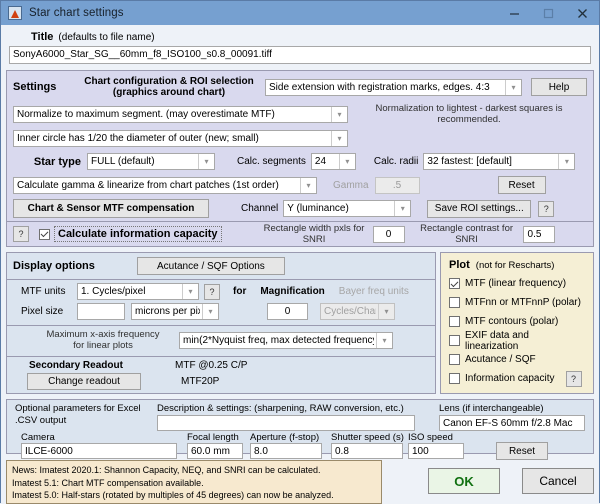 The image size is (600, 504). What do you see at coordinates (215, 451) in the screenshot?
I see `focal-length-input: 60.0 mm` at bounding box center [215, 451].